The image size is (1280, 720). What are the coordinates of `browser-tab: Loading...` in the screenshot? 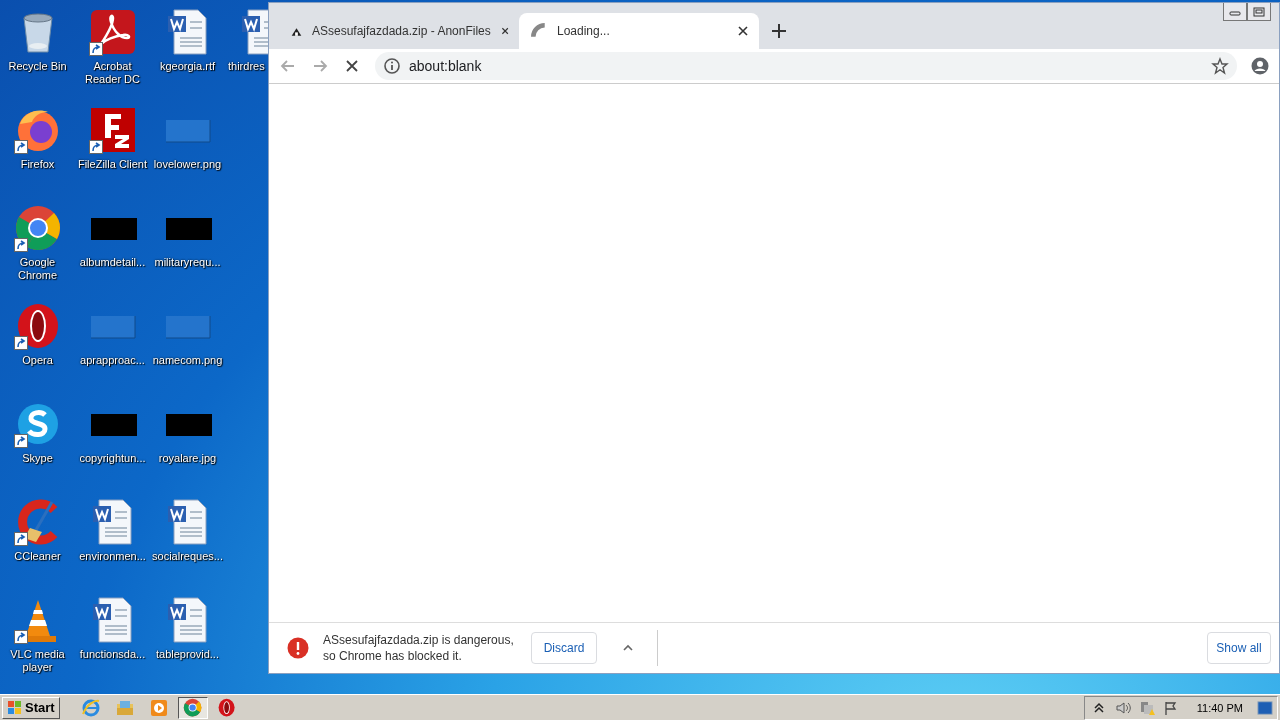 It's located at (639, 31).